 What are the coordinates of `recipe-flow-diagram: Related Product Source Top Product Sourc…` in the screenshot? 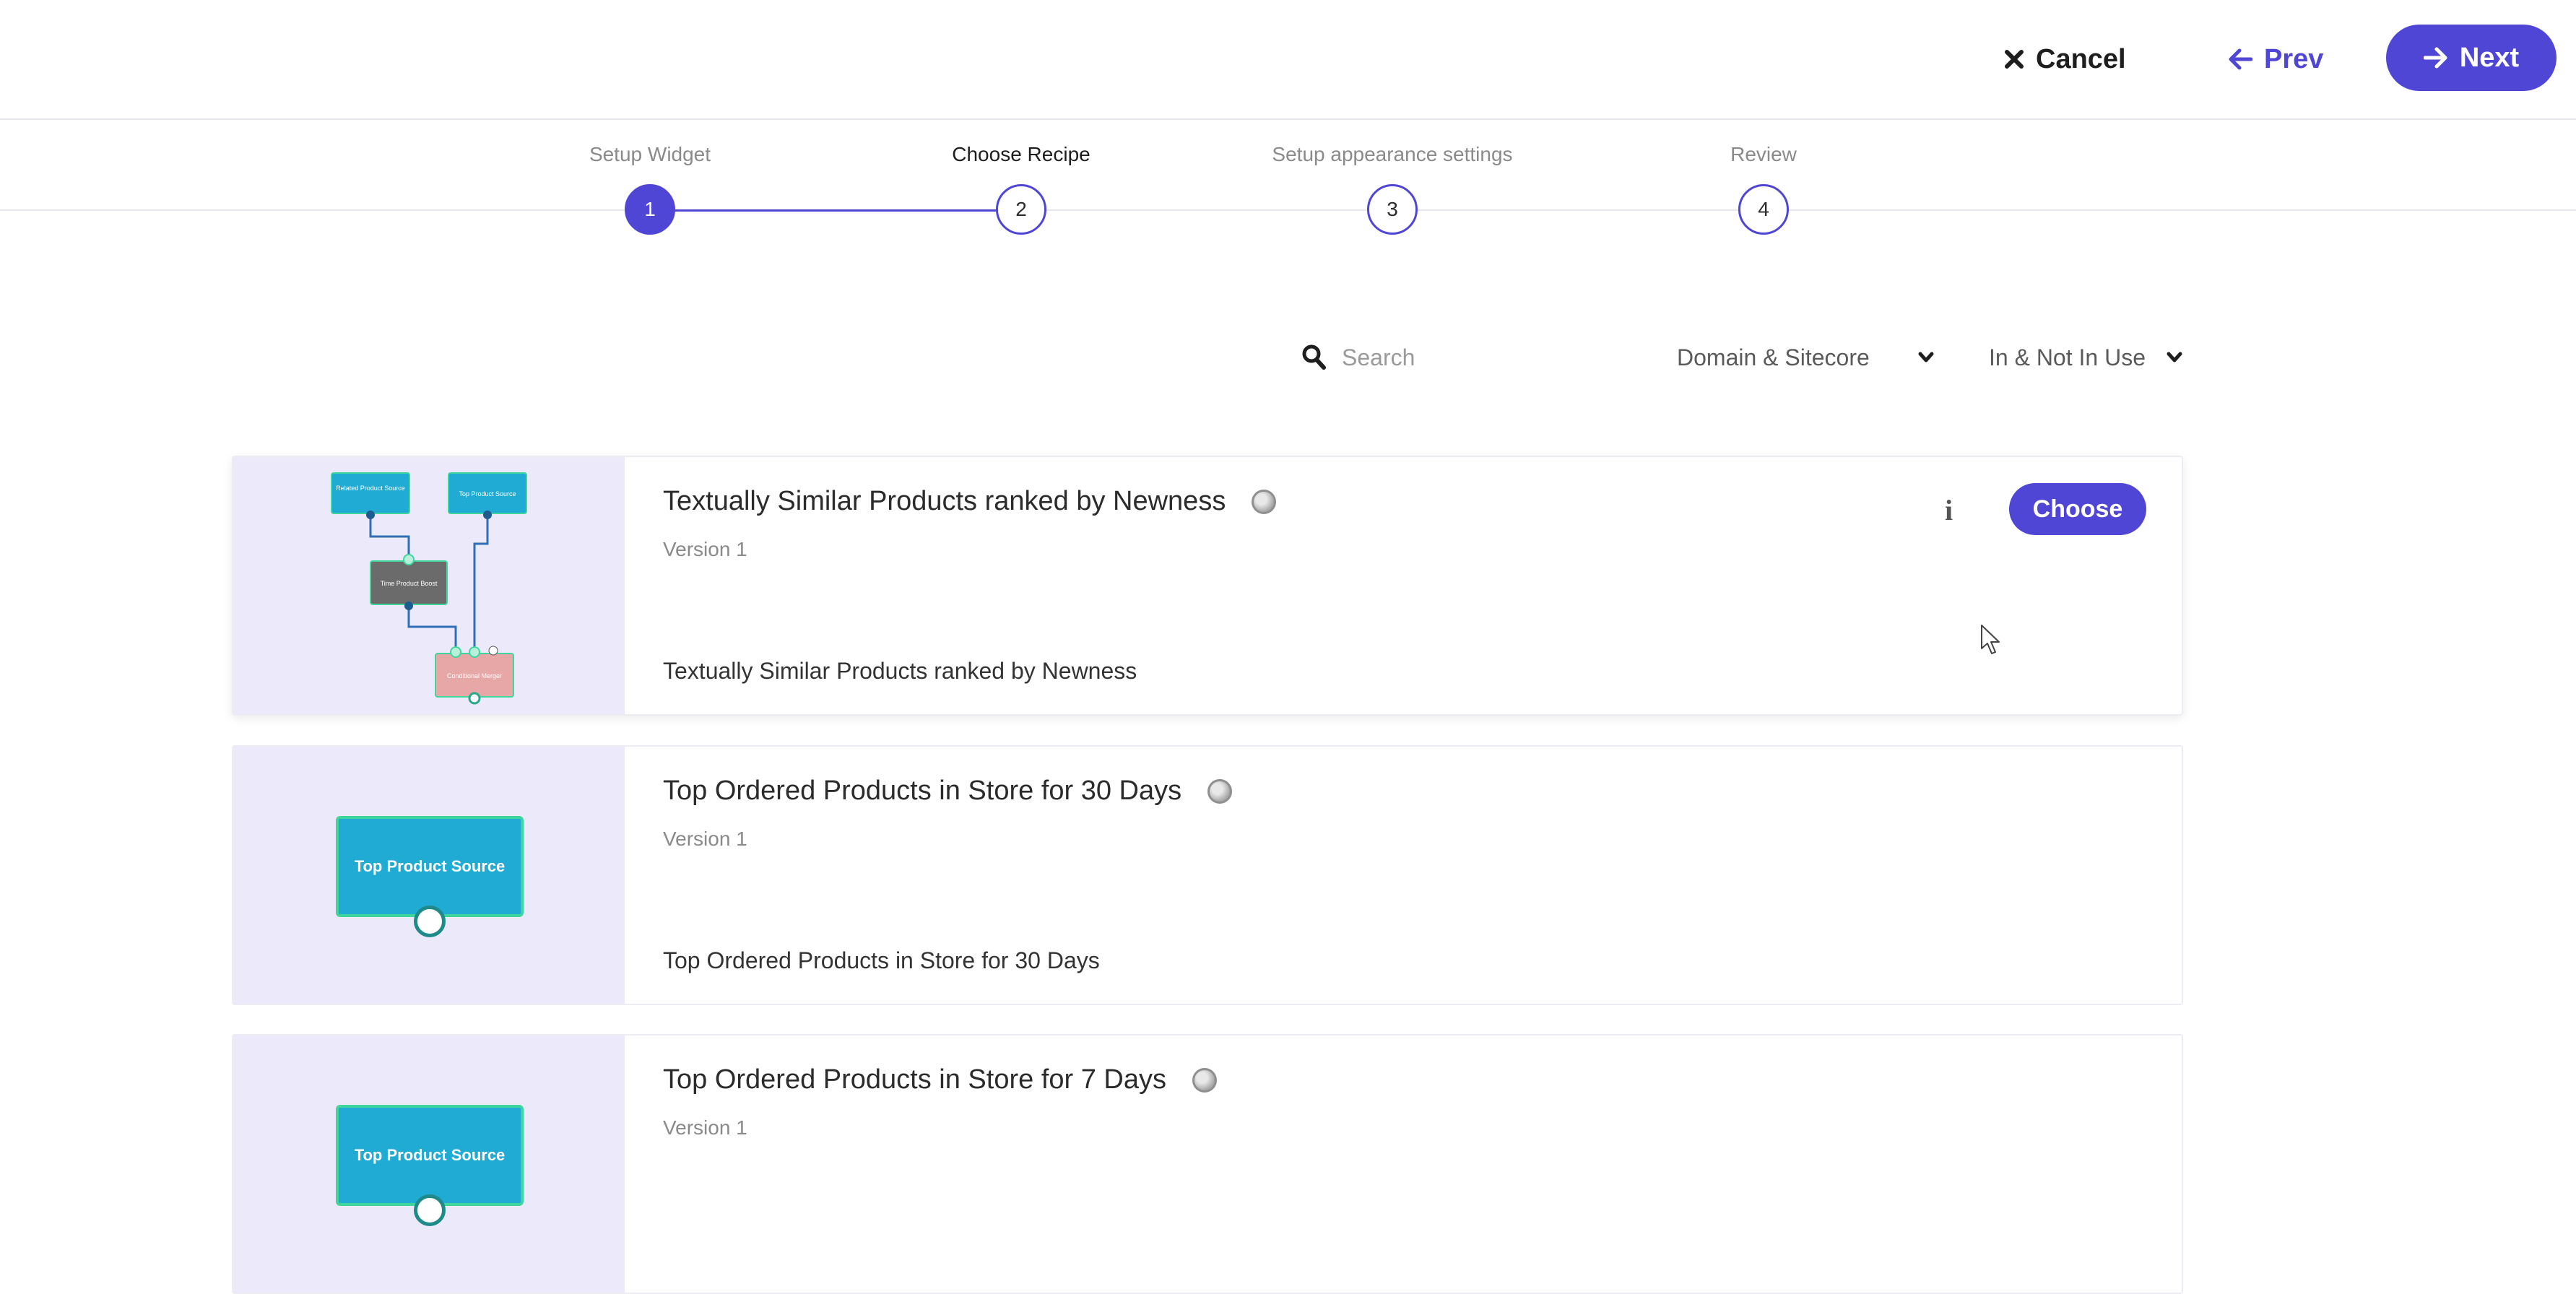 It's located at (429, 588).